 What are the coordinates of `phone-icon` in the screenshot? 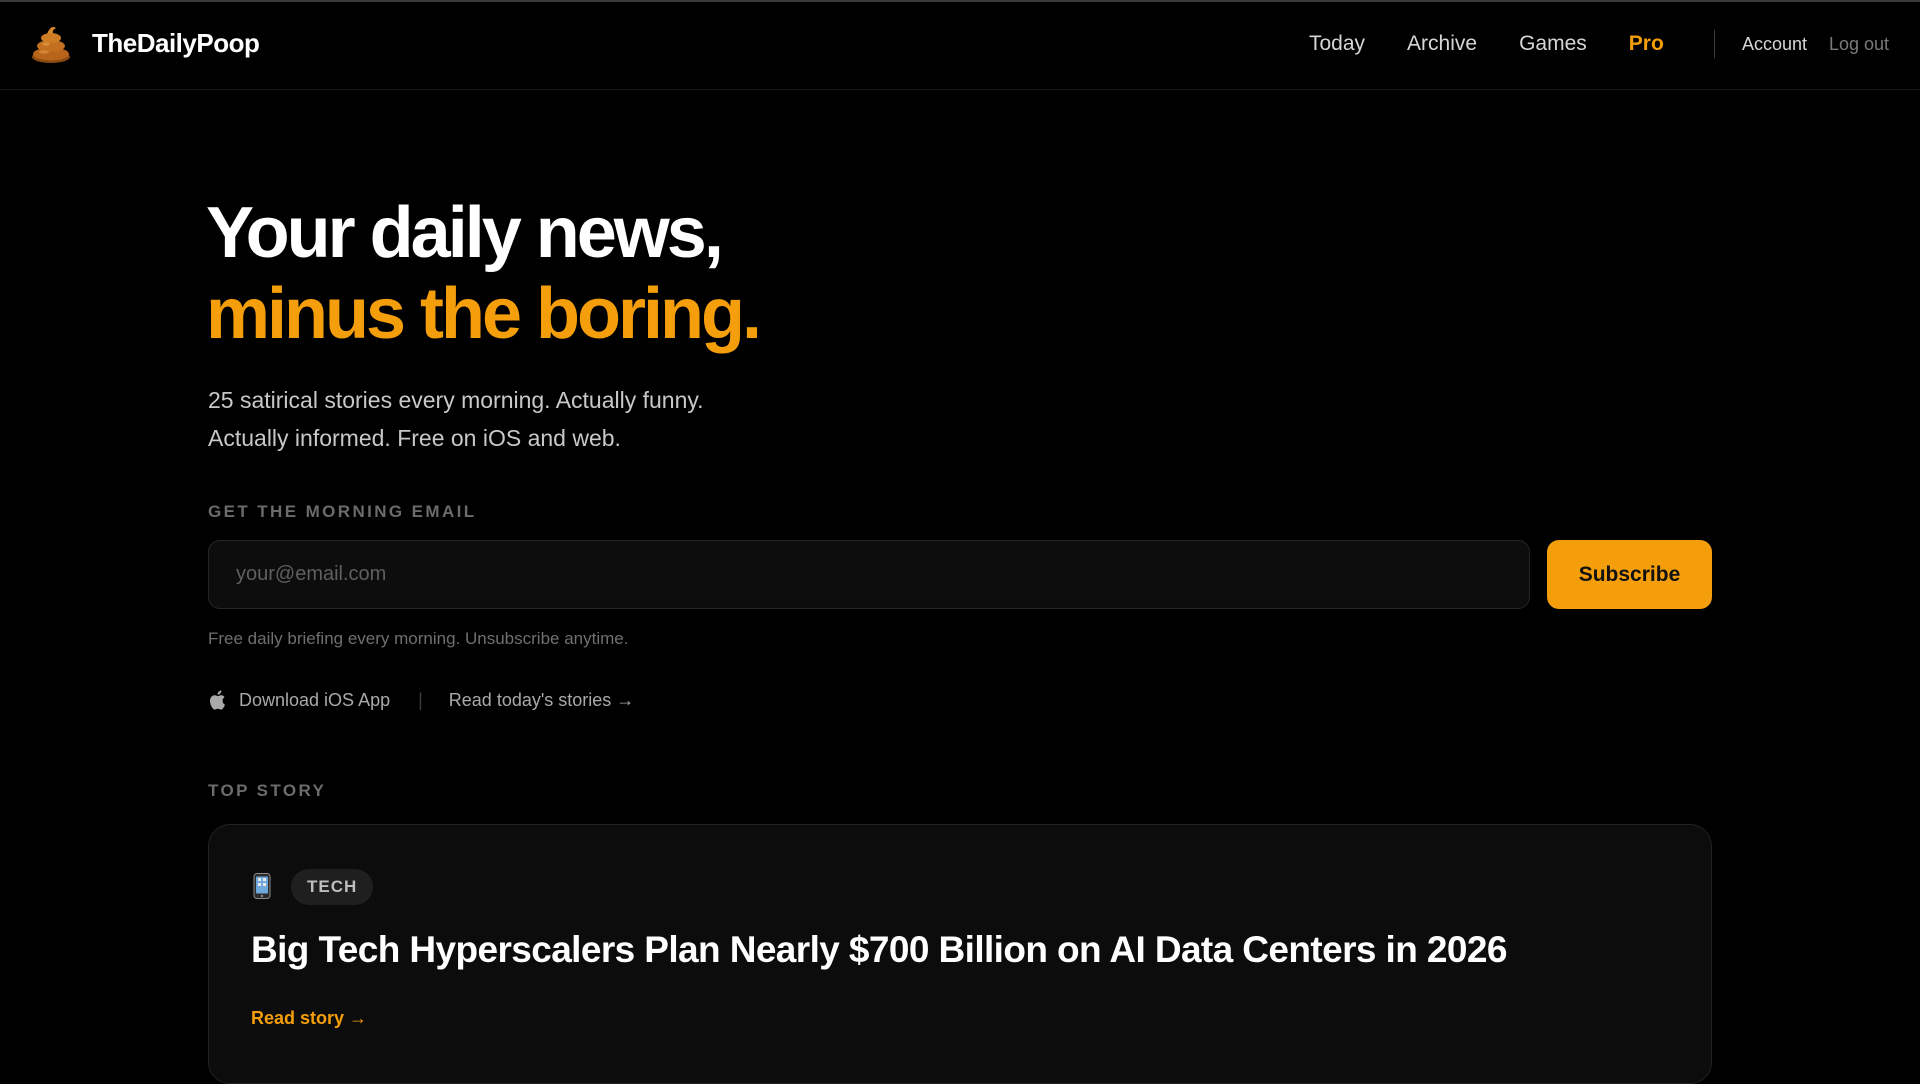 It's located at (262, 886).